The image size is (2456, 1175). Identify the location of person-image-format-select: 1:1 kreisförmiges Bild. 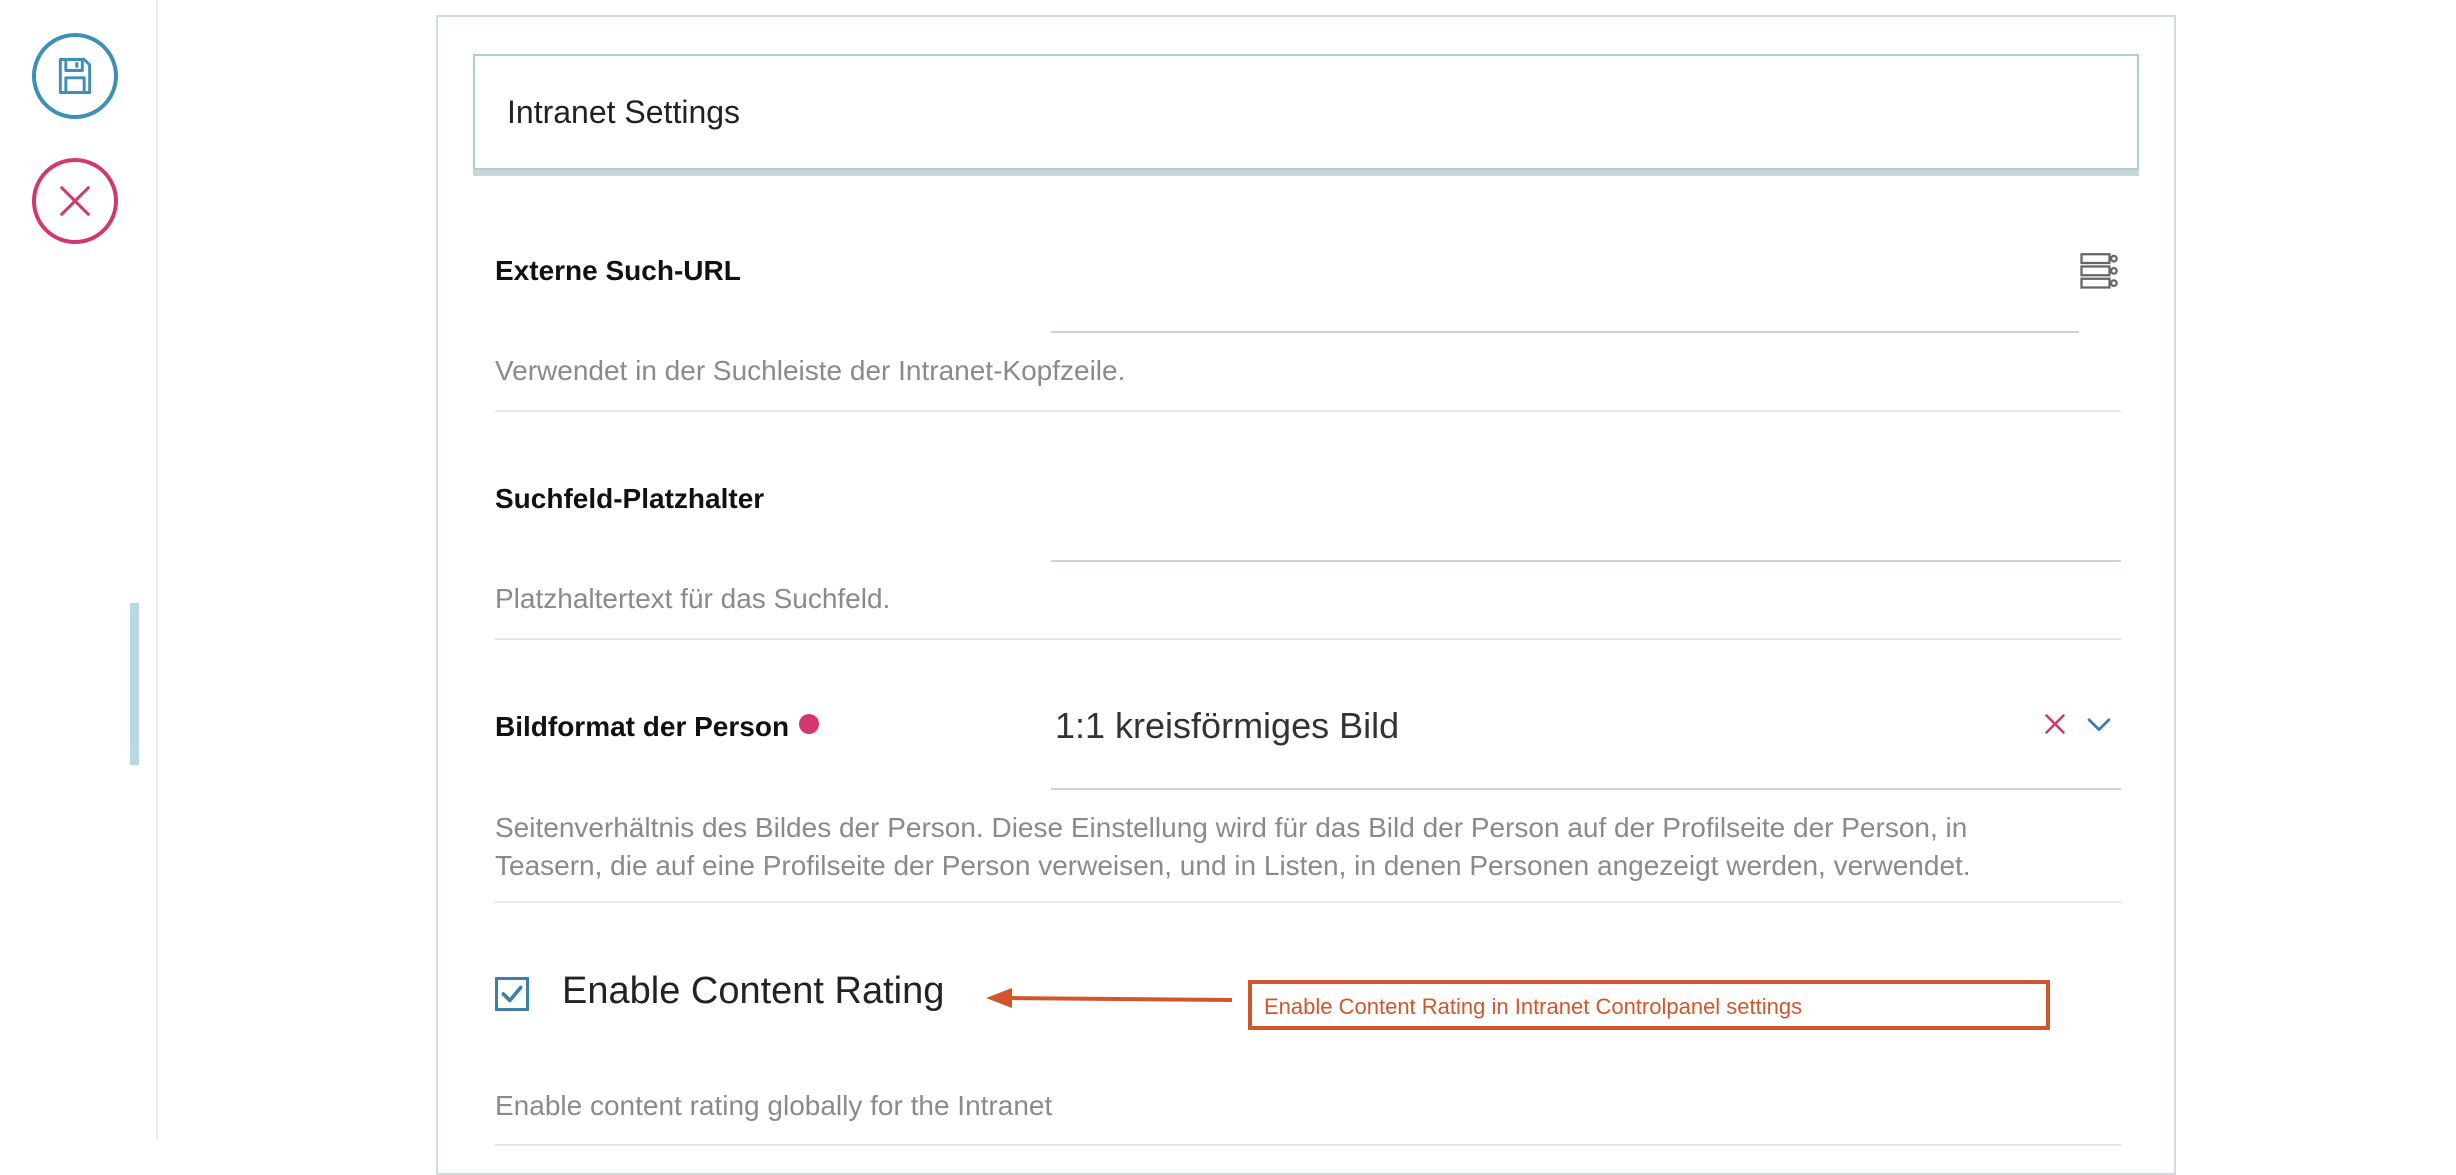
(1227, 726).